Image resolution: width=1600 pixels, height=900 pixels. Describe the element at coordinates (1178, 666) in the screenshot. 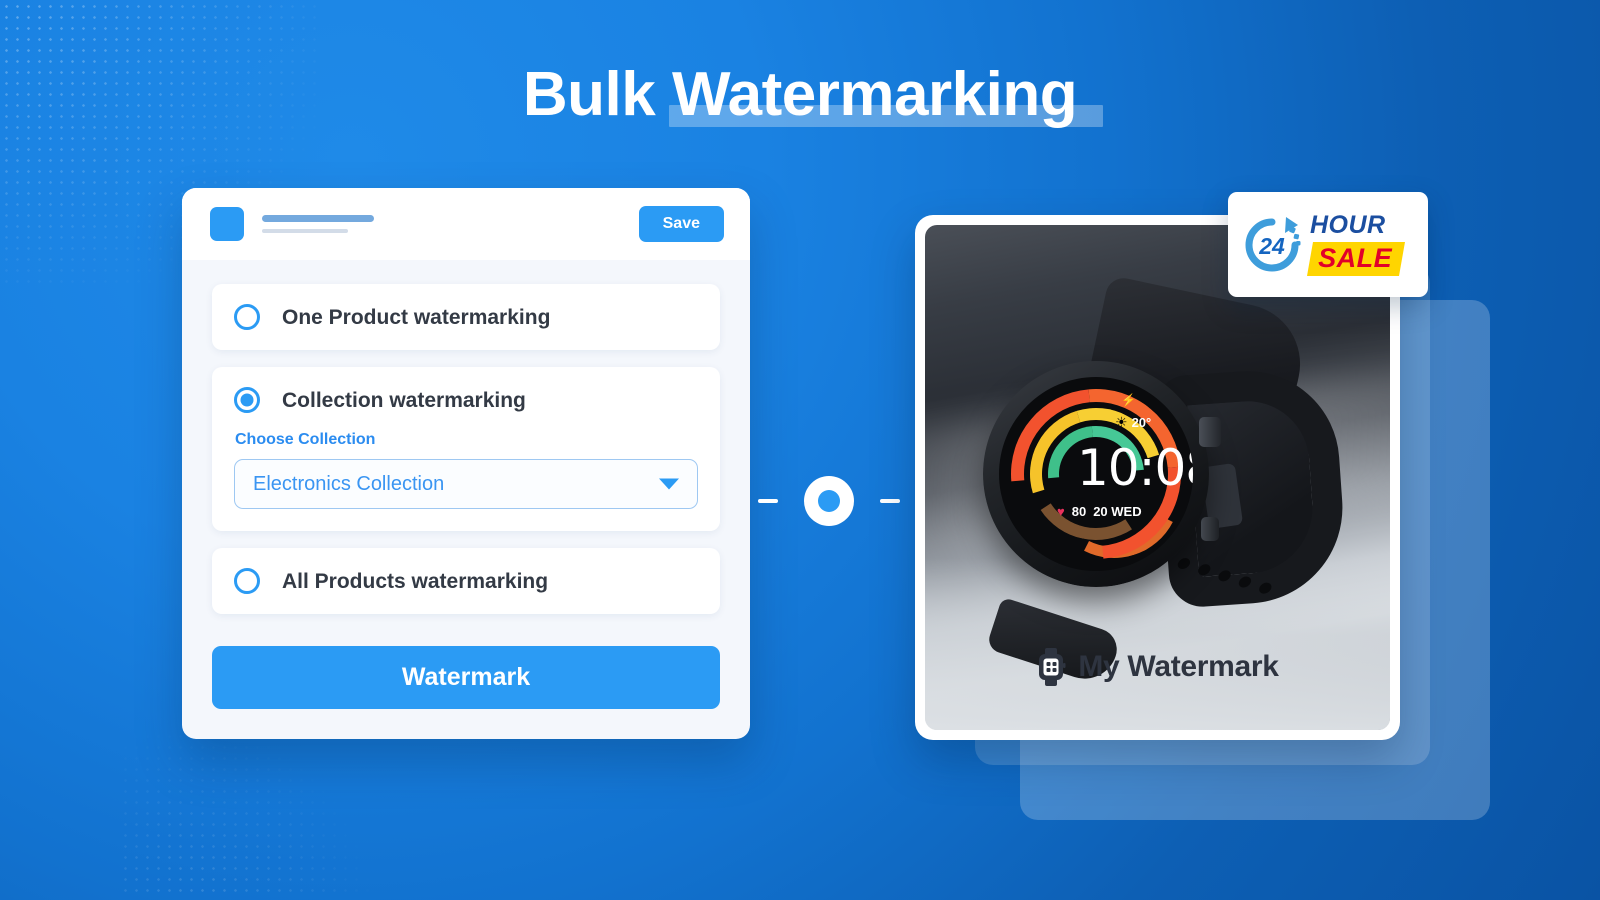

I see `watermark-text: My Watermark` at that location.